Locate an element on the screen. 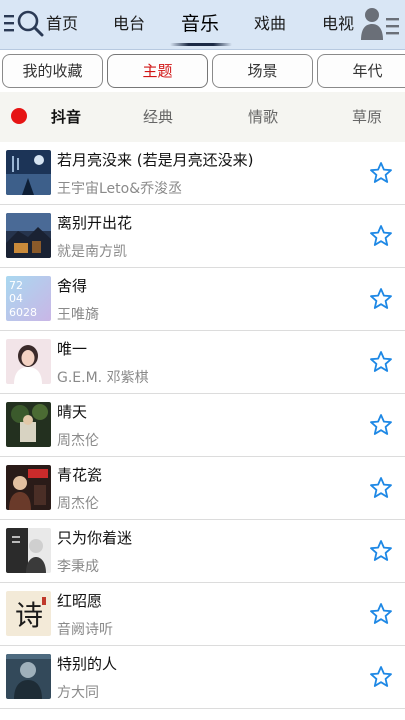  active-dot-indicator is located at coordinates (19, 116).